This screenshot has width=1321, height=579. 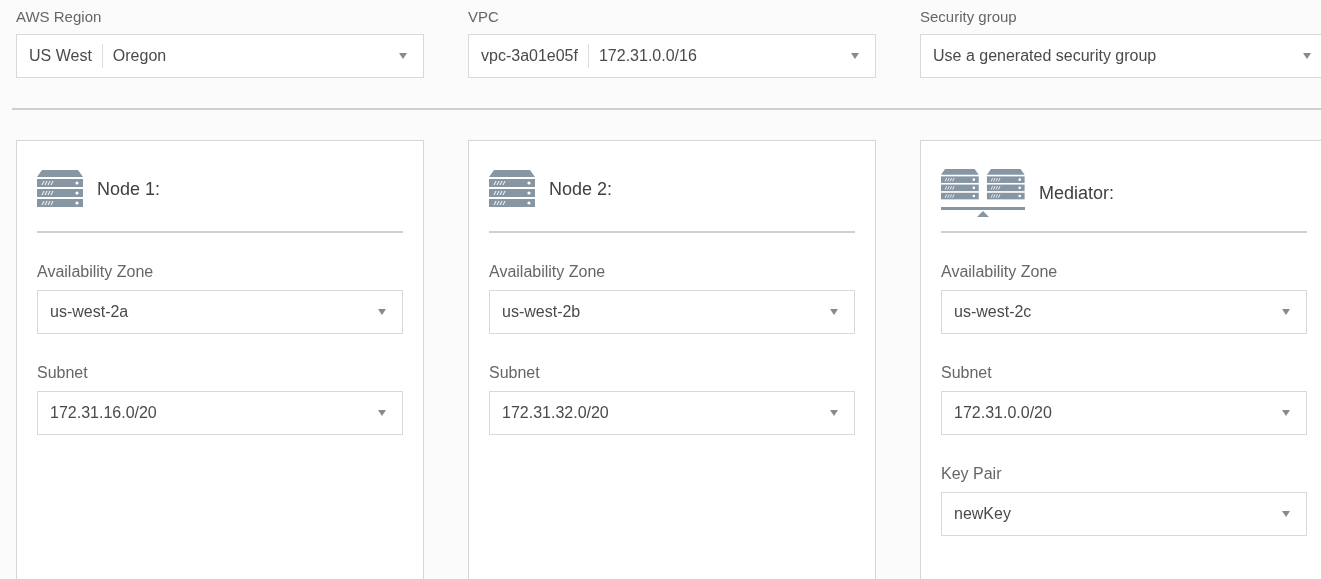 What do you see at coordinates (1124, 514) in the screenshot?
I see `dropdown: newKey` at bounding box center [1124, 514].